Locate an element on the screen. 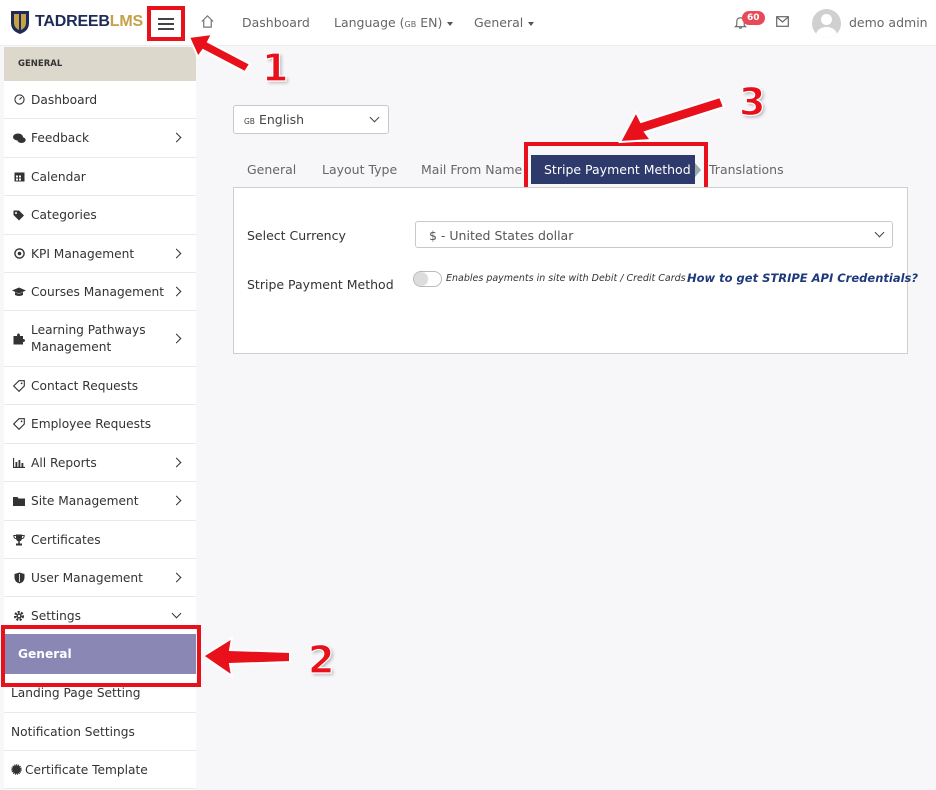 The height and width of the screenshot is (790, 936). callout-number-1: 1 is located at coordinates (275, 67).